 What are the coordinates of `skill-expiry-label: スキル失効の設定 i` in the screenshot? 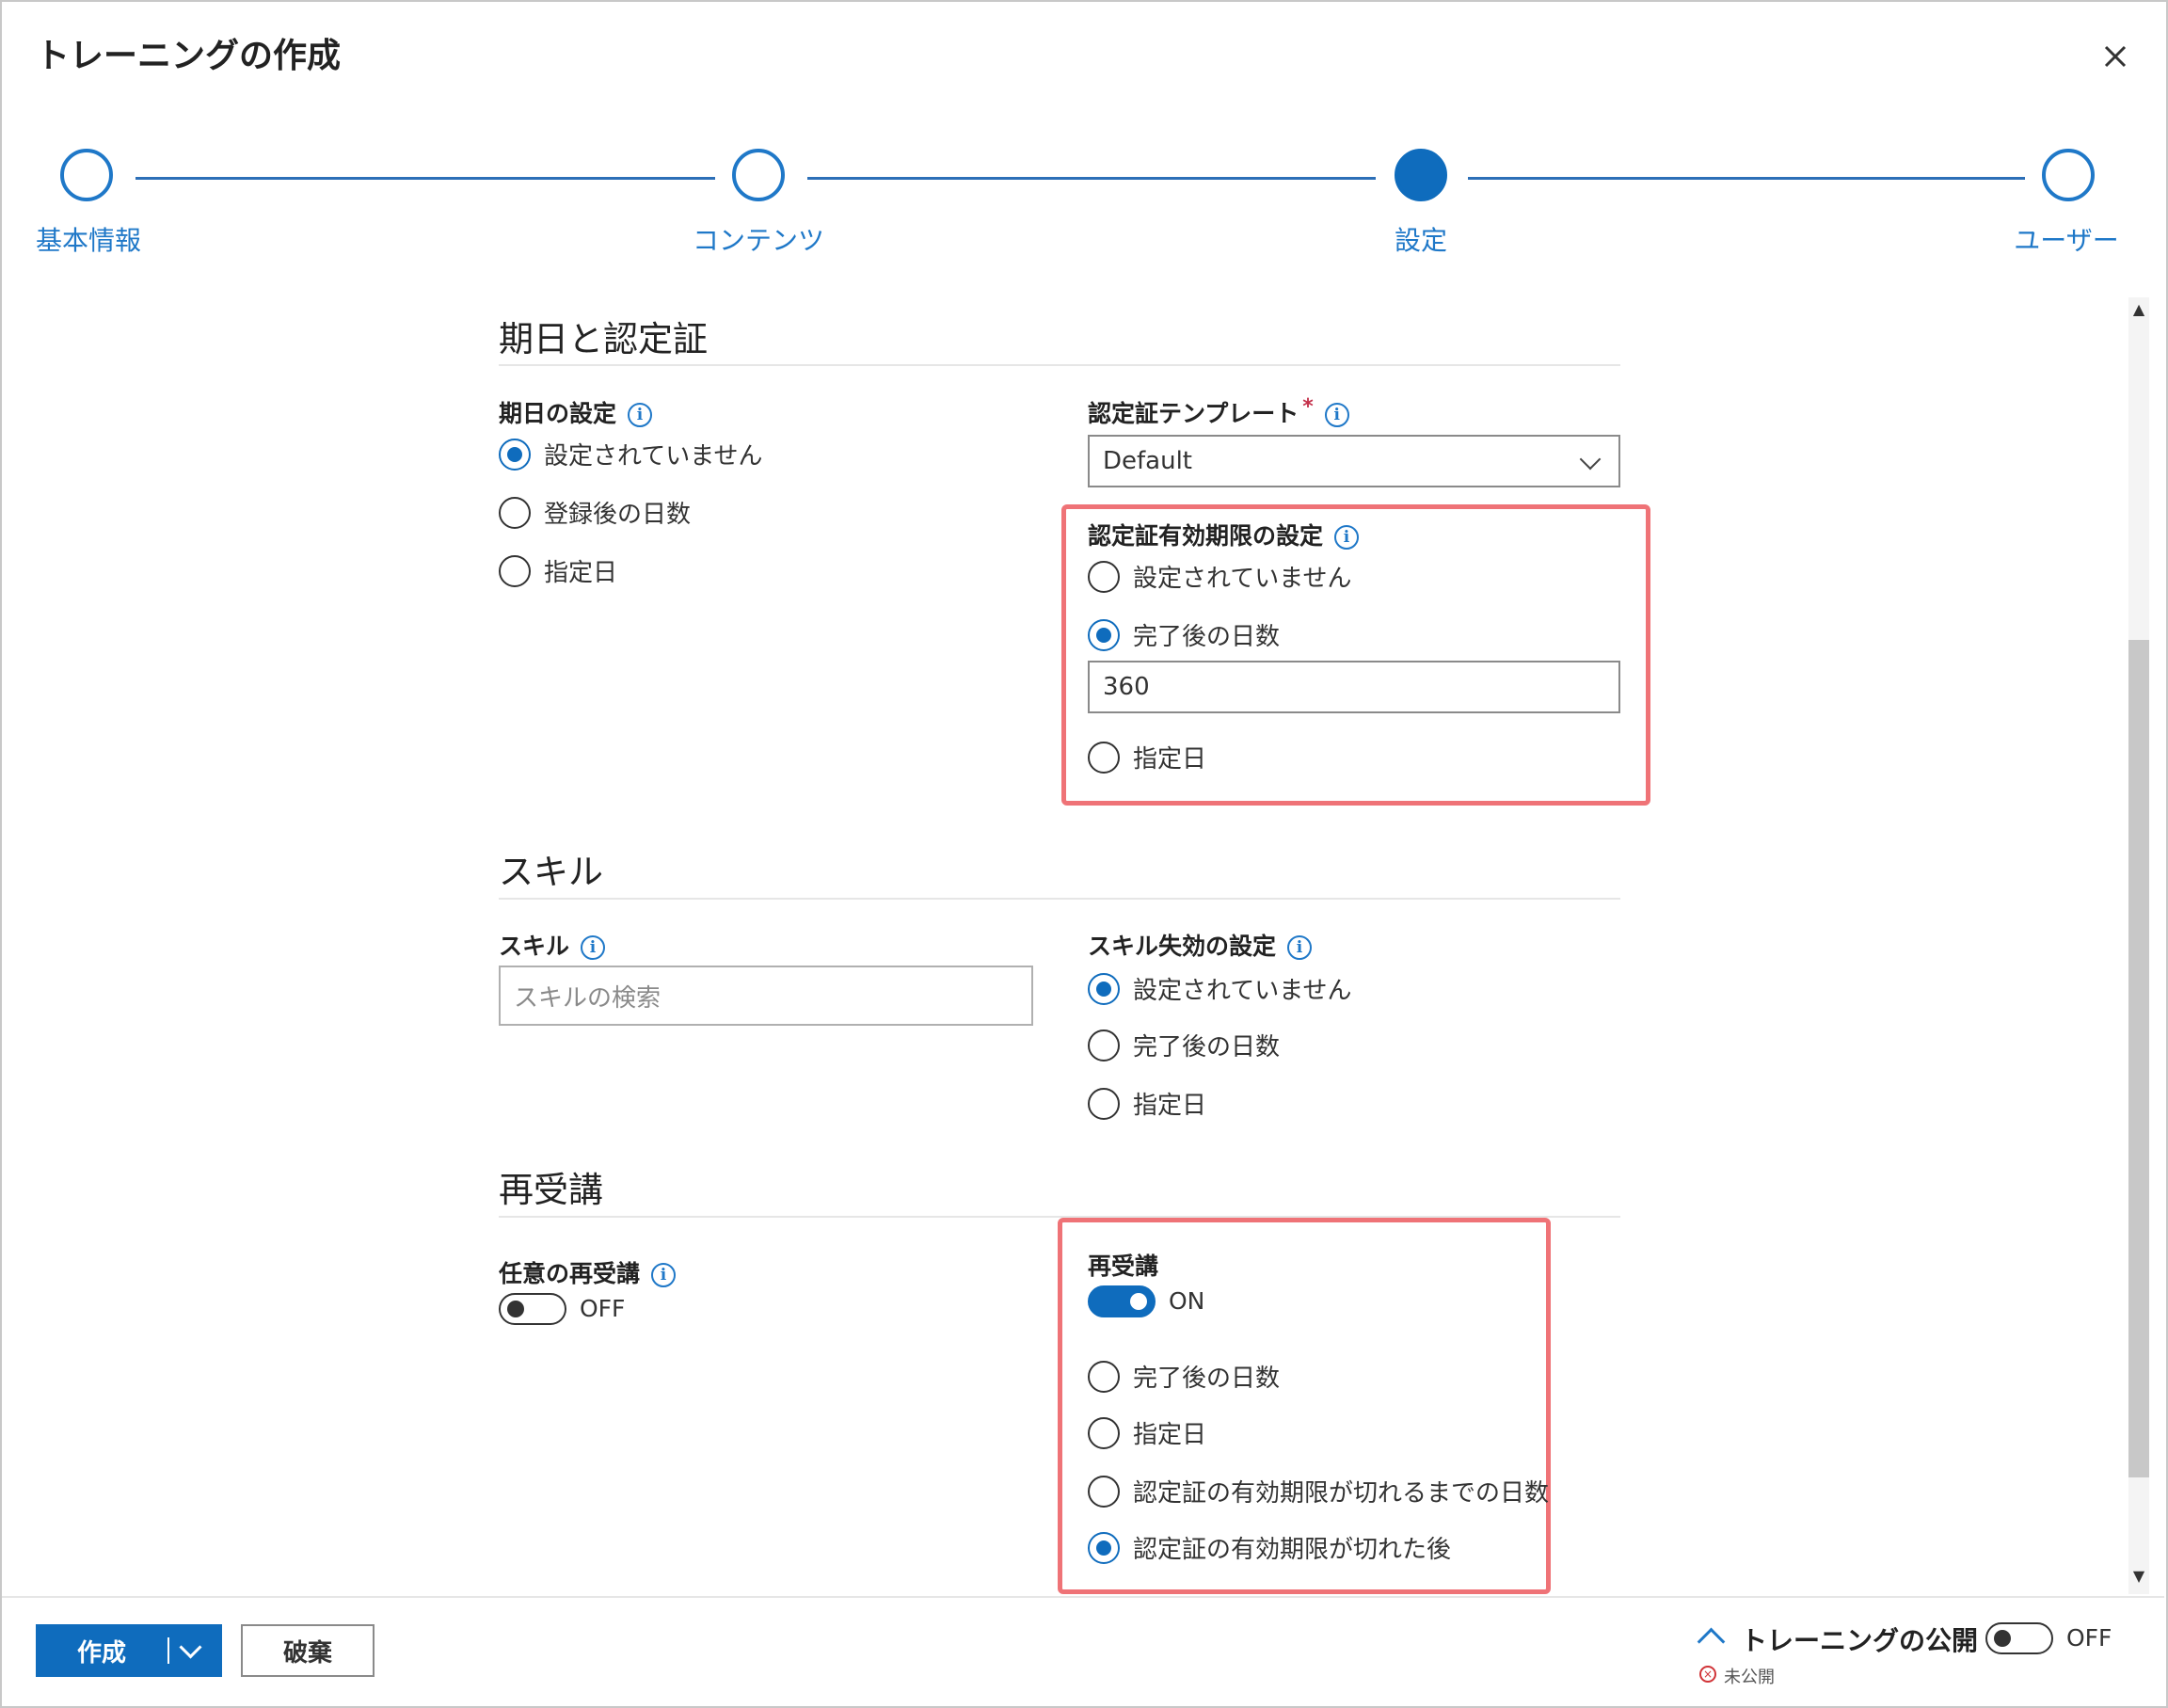 It's located at (1201, 945).